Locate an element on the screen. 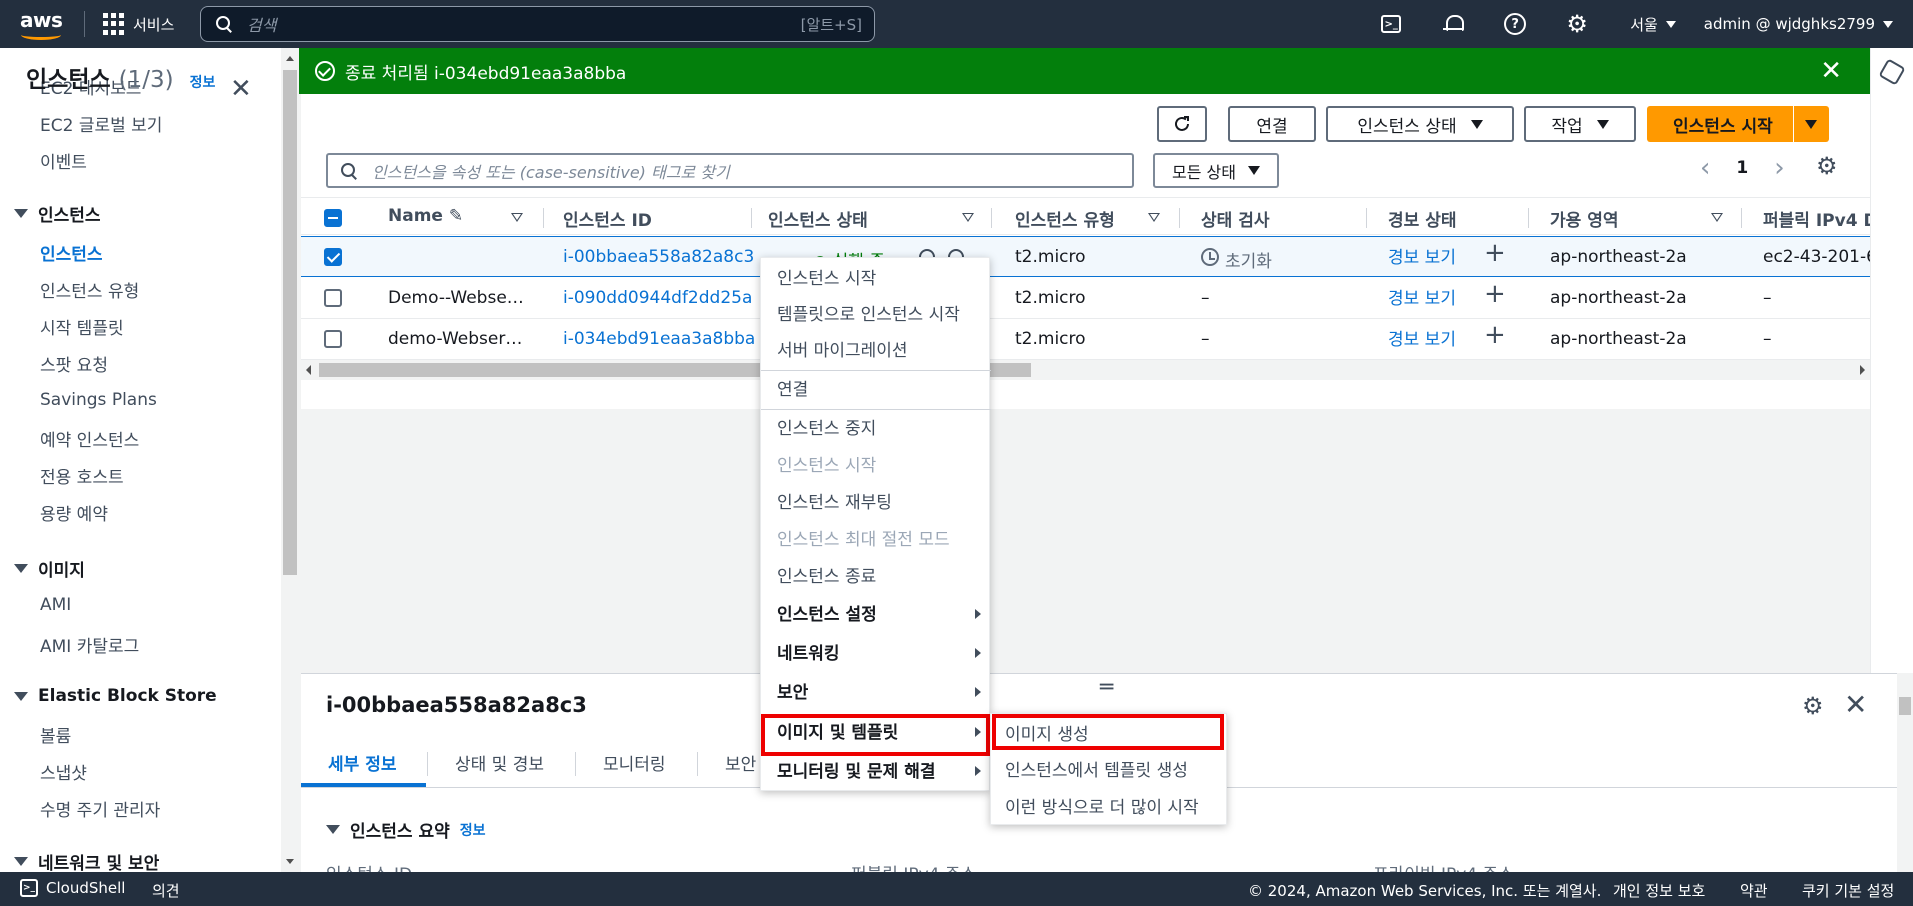  sidebar-section-instances: 인스턴스 is located at coordinates (57, 213).